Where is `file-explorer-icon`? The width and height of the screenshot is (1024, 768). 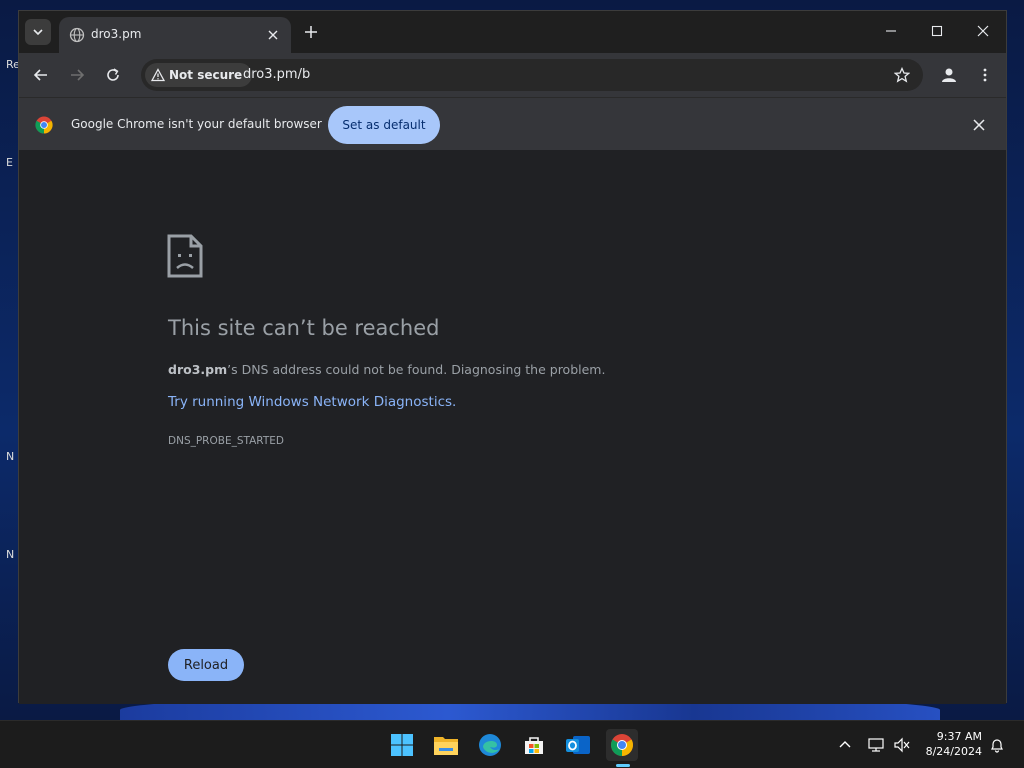
file-explorer-icon is located at coordinates (446, 746).